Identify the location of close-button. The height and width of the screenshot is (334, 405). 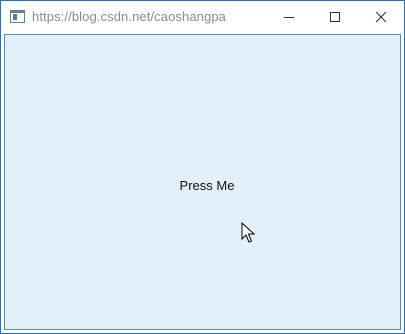
(381, 17).